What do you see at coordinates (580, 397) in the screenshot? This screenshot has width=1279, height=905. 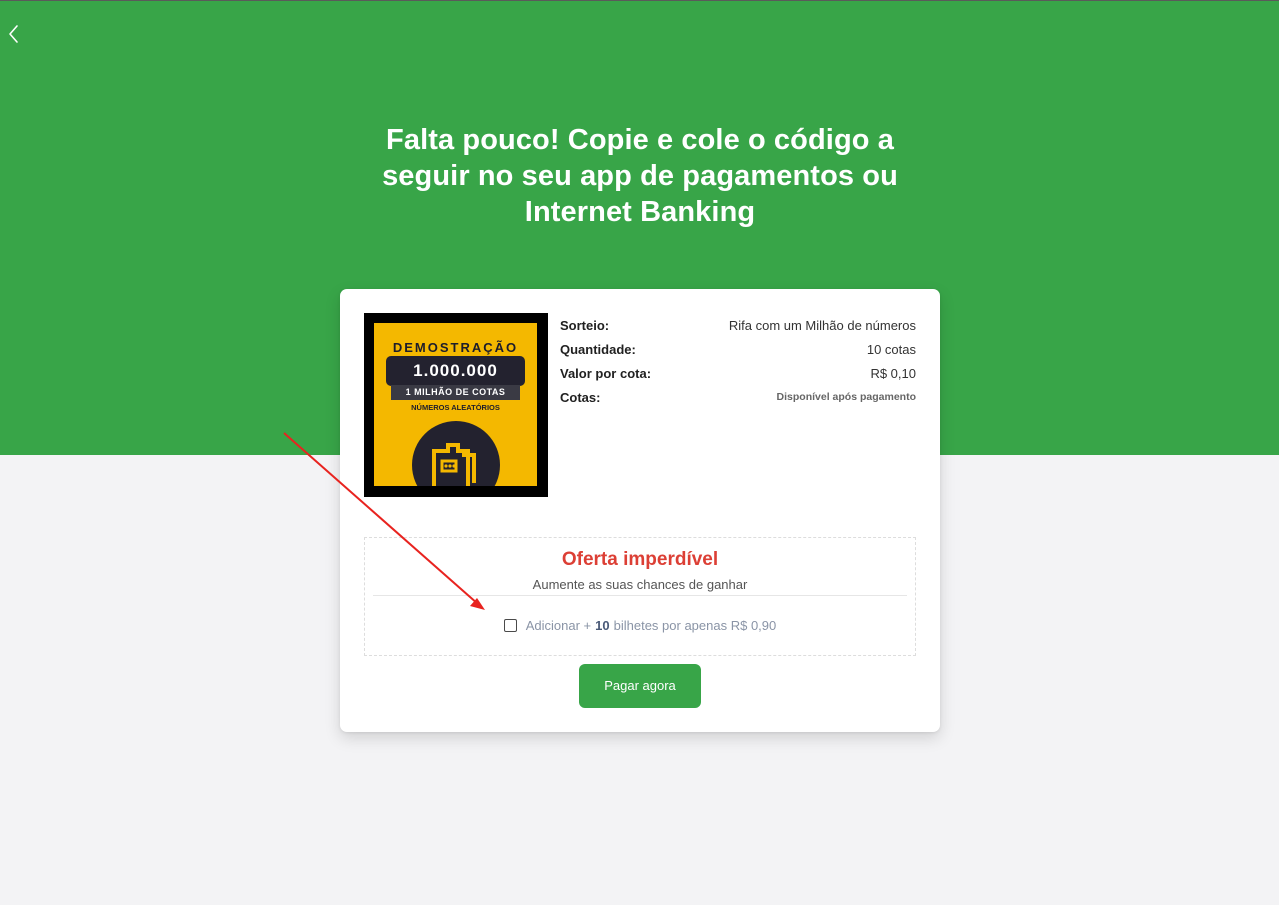 I see `detail-label: Cotas:` at bounding box center [580, 397].